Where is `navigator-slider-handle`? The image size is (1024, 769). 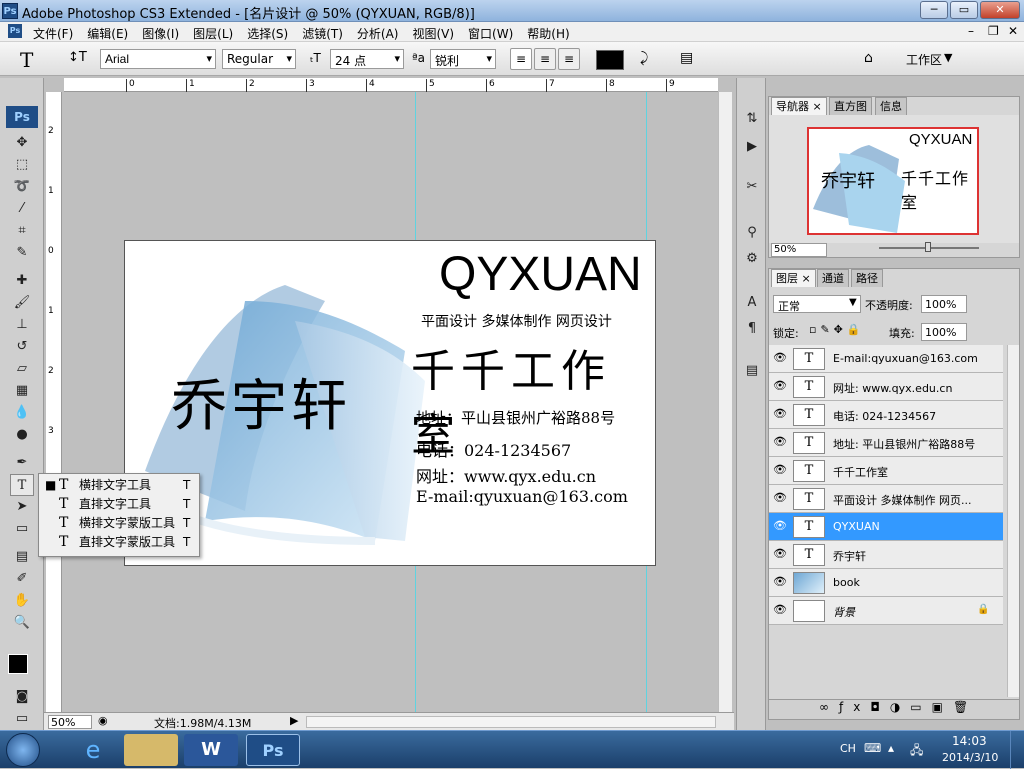
navigator-slider-handle is located at coordinates (928, 247).